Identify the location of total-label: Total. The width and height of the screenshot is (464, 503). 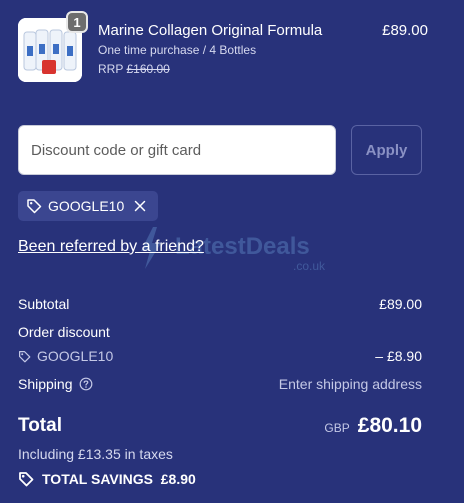
(40, 425).